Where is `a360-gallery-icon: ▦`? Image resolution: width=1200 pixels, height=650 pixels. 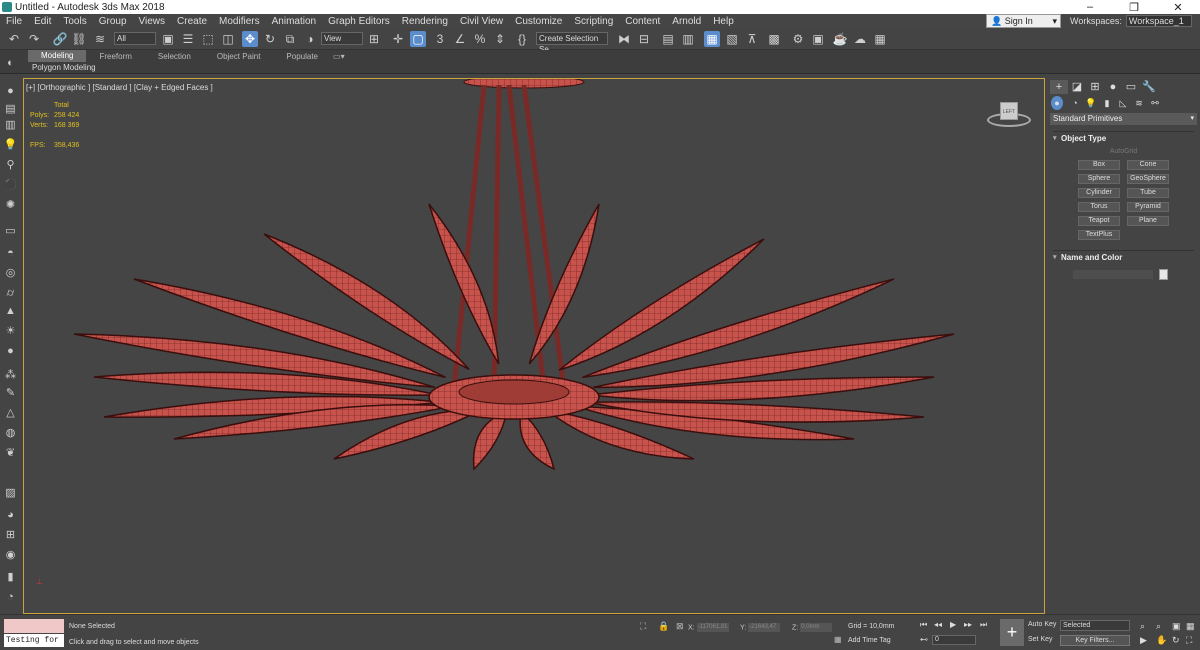 a360-gallery-icon: ▦ is located at coordinates (880, 39).